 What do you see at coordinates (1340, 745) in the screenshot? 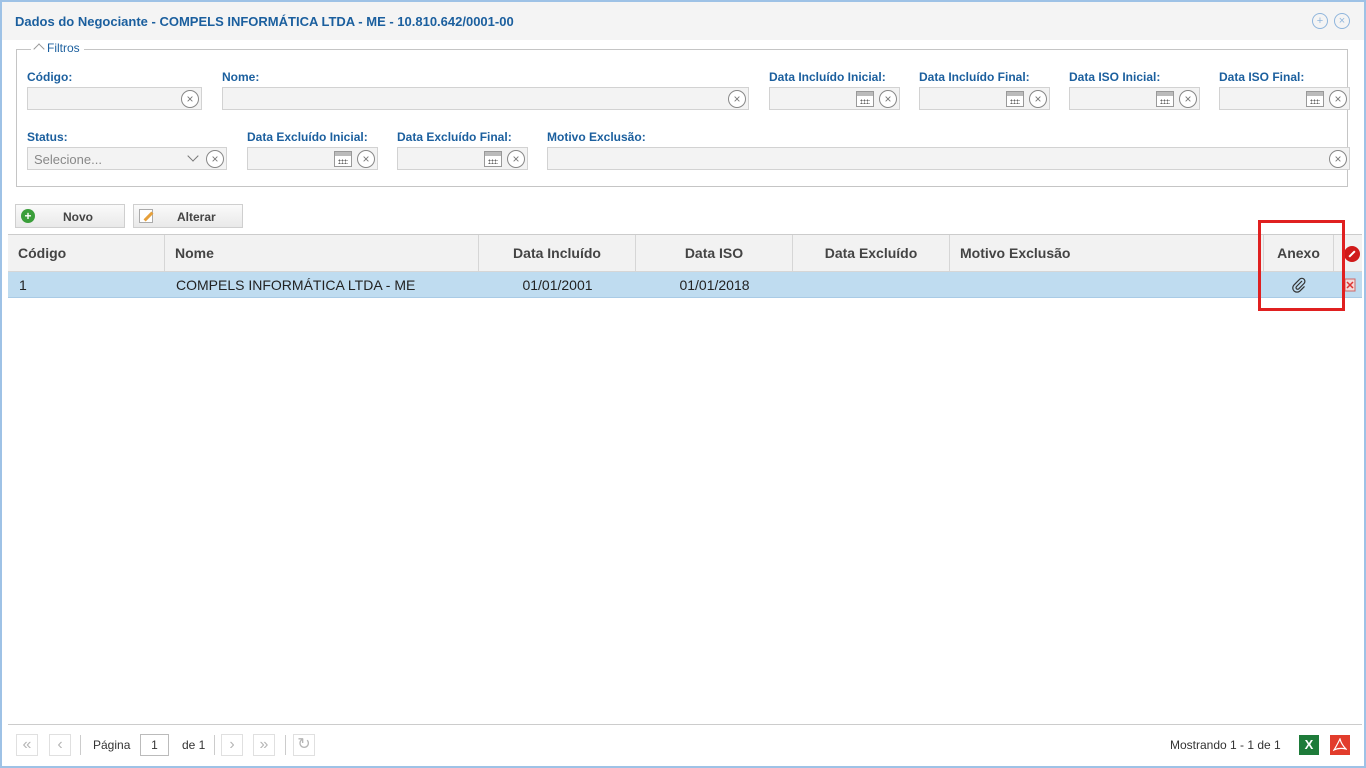
I see `pdf-icon` at bounding box center [1340, 745].